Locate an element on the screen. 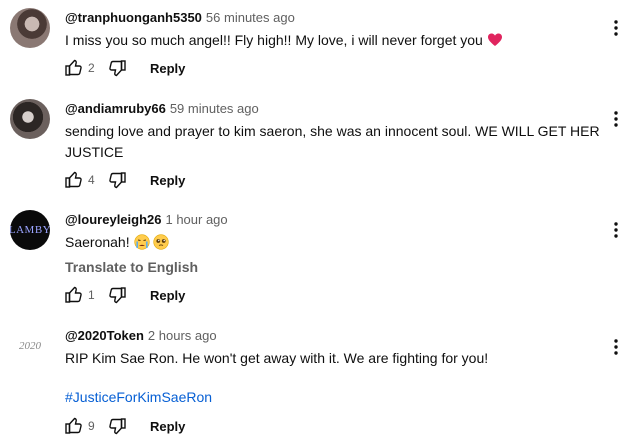 The width and height of the screenshot is (640, 446). avatar: 2020 is located at coordinates (30, 346).